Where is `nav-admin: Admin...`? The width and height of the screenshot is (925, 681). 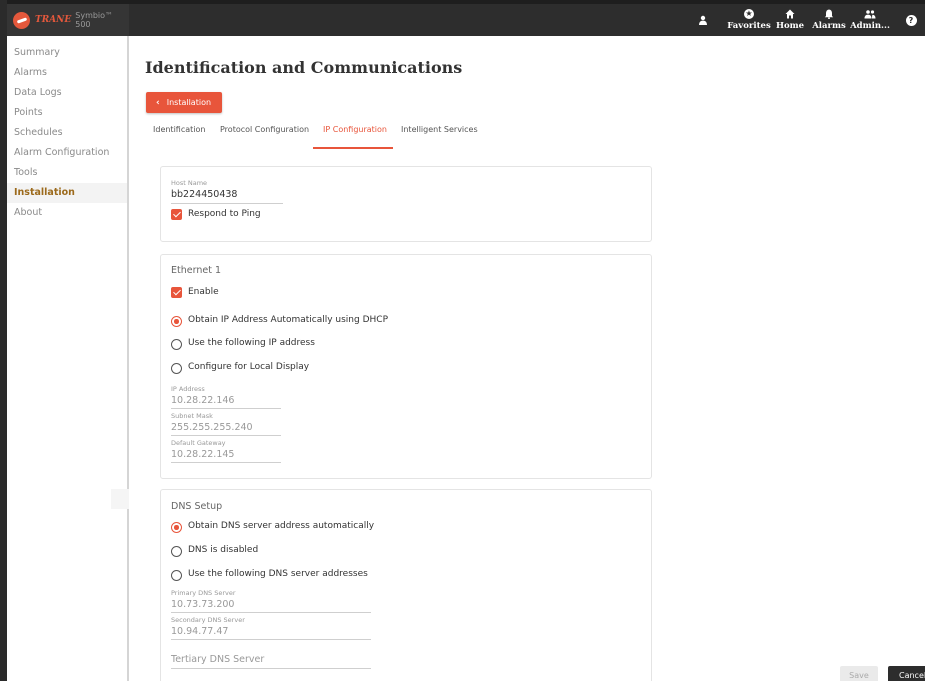 nav-admin: Admin... is located at coordinates (870, 20).